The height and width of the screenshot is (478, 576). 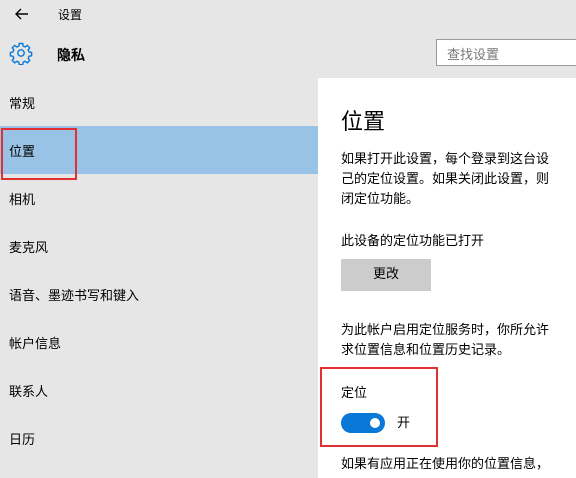 What do you see at coordinates (354, 393) in the screenshot?
I see `location-label: 定位` at bounding box center [354, 393].